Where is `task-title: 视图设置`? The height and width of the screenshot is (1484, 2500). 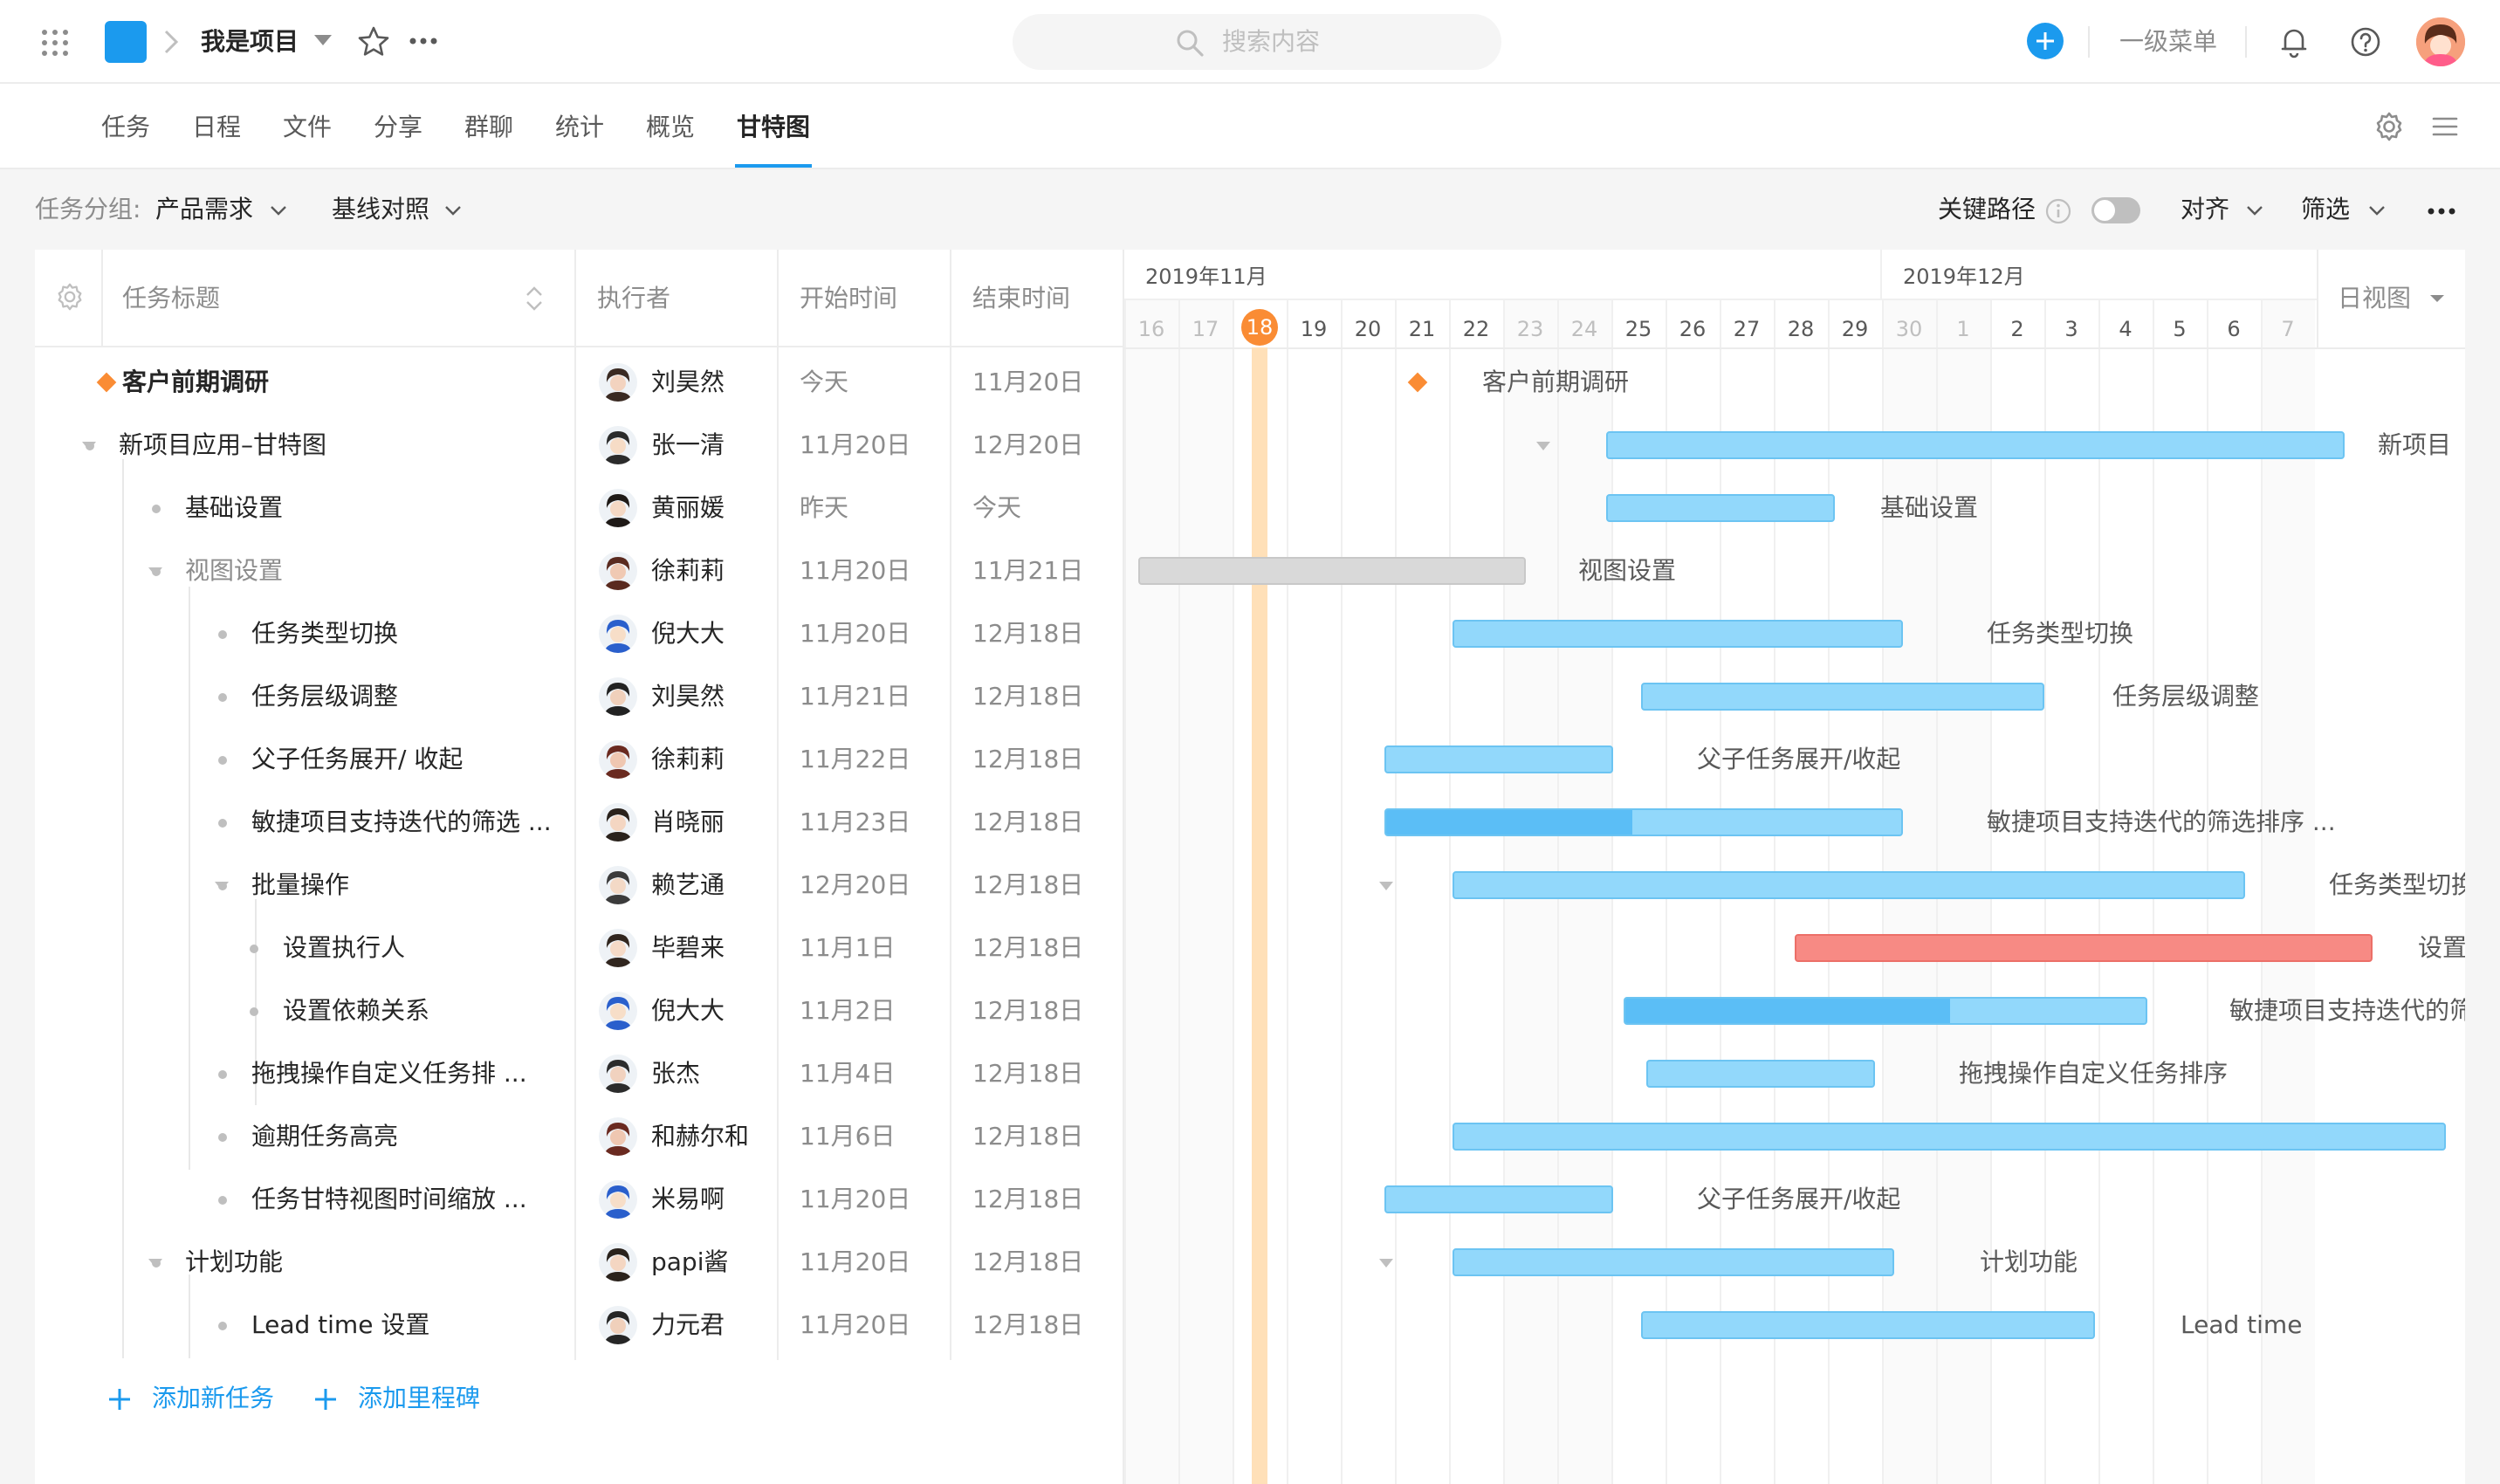 task-title: 视图设置 is located at coordinates (234, 570).